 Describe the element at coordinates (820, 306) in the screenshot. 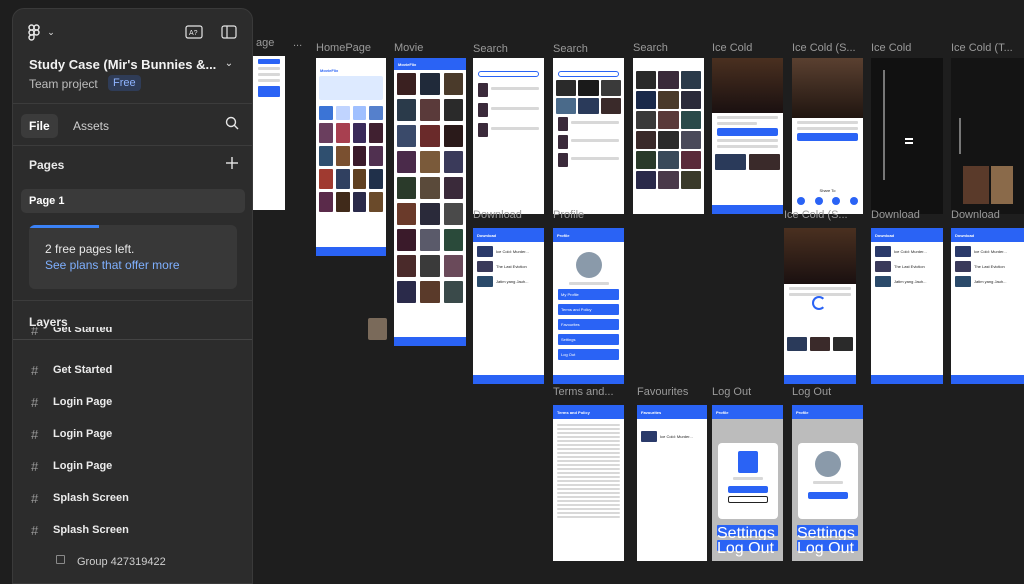

I see `frame-ice-cold-loading` at that location.